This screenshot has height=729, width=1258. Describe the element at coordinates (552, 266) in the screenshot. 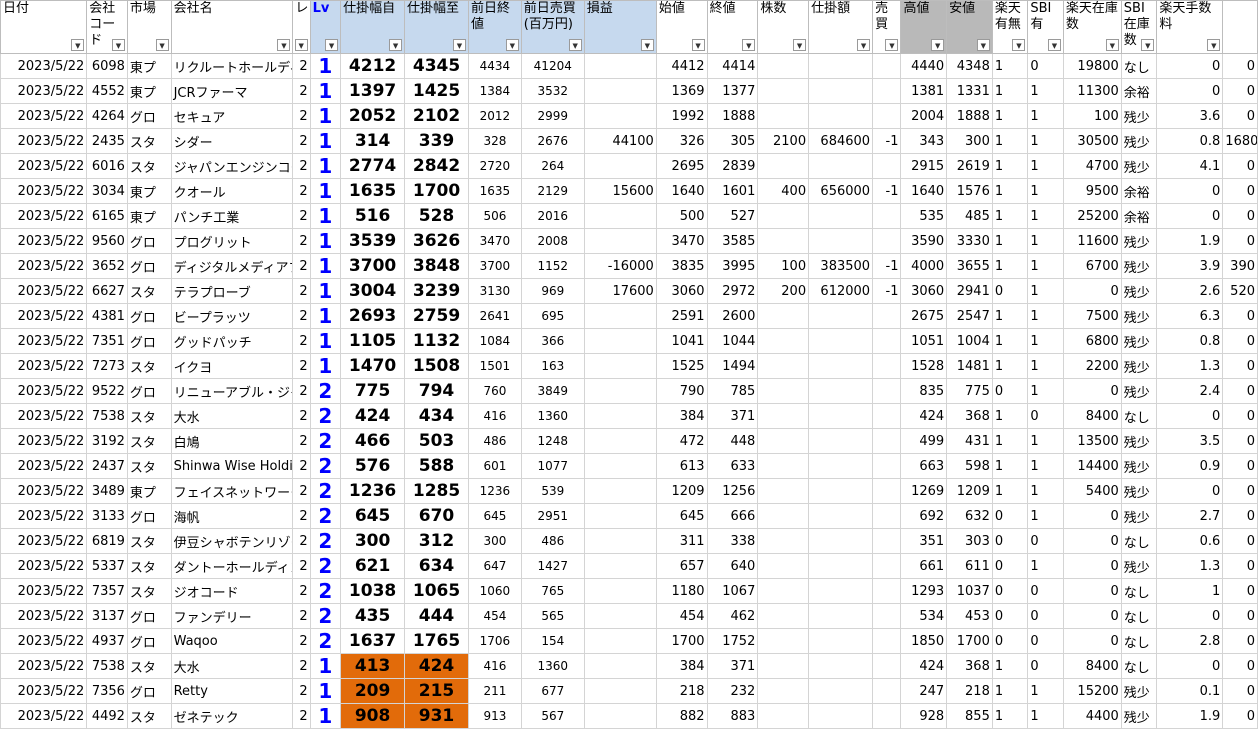

I see `table-cell: 1152` at that location.